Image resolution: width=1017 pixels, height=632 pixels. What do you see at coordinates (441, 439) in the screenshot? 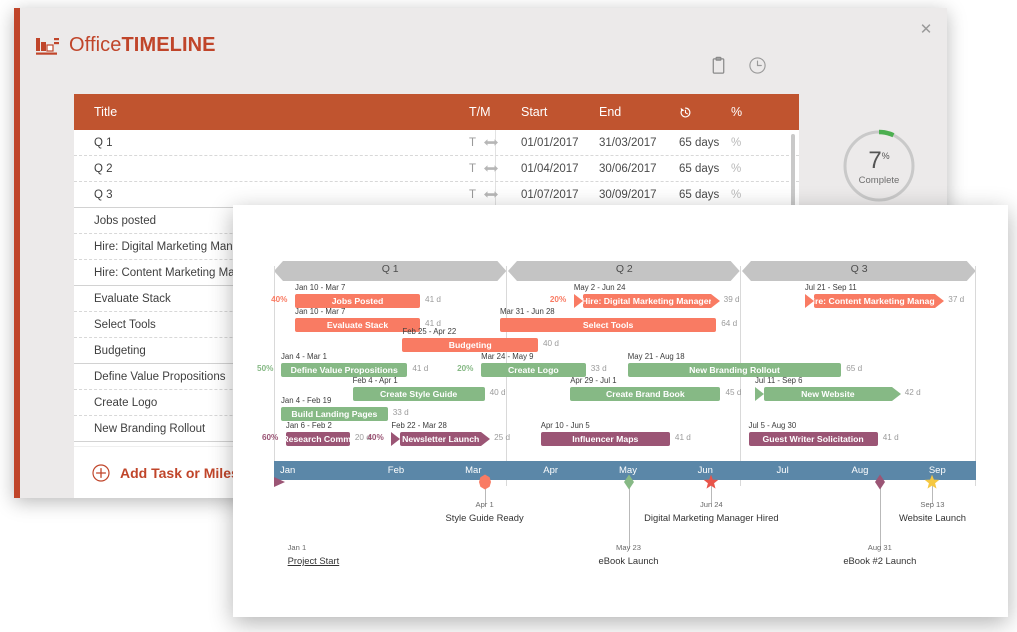
I see `gantt-bar: Newsletter Launch` at bounding box center [441, 439].